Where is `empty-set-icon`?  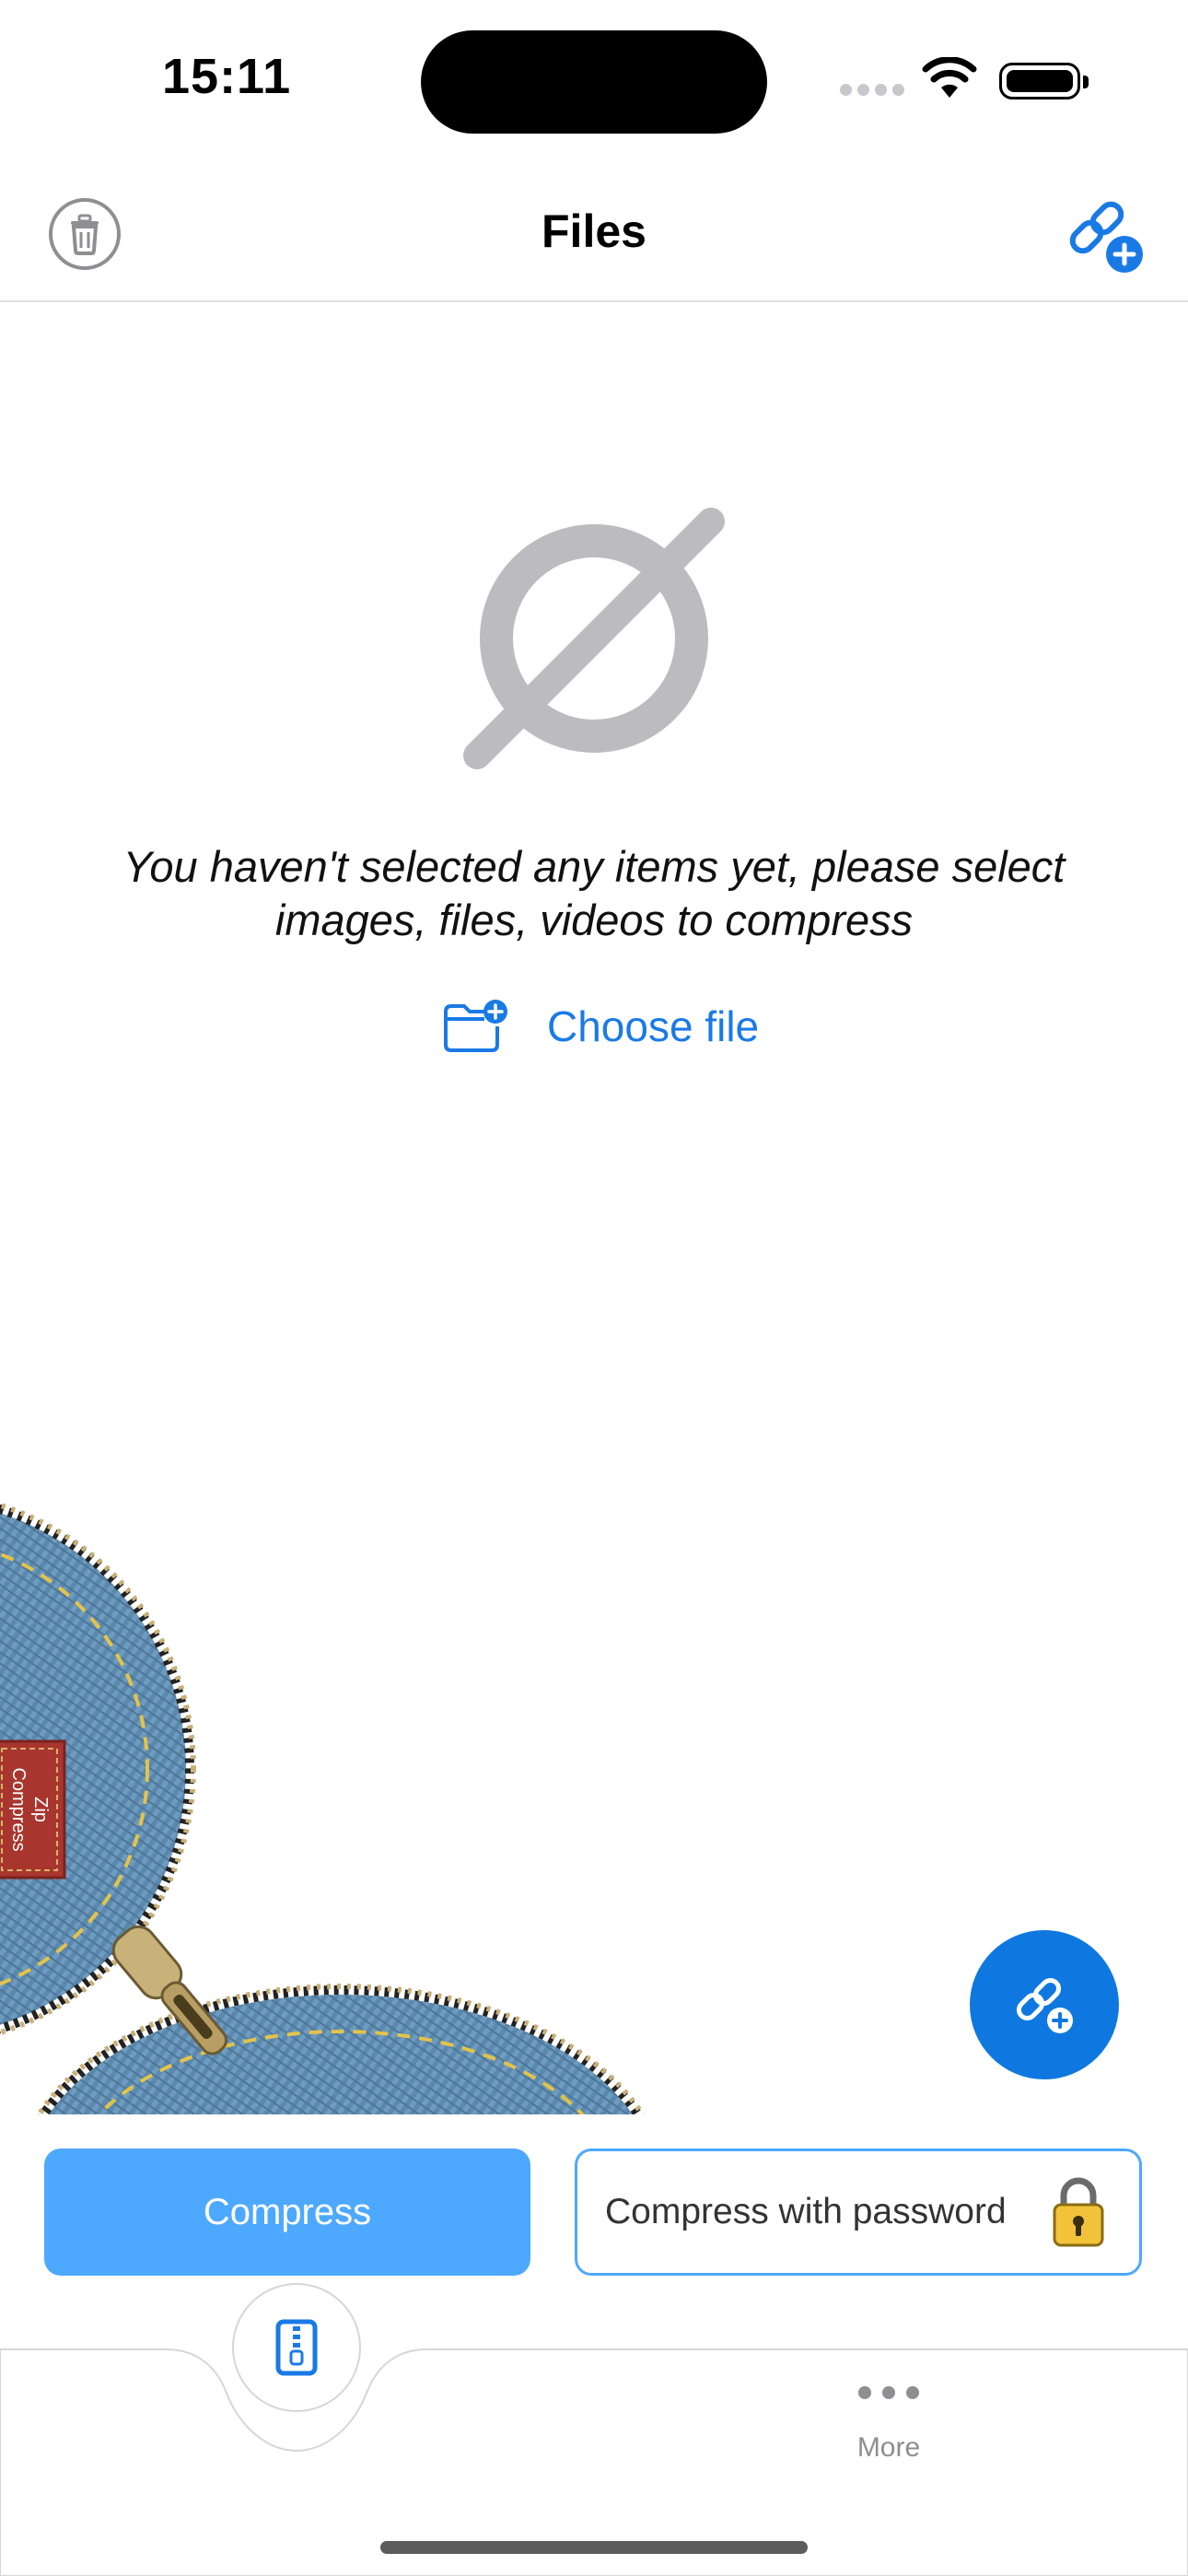 empty-set-icon is located at coordinates (594, 638).